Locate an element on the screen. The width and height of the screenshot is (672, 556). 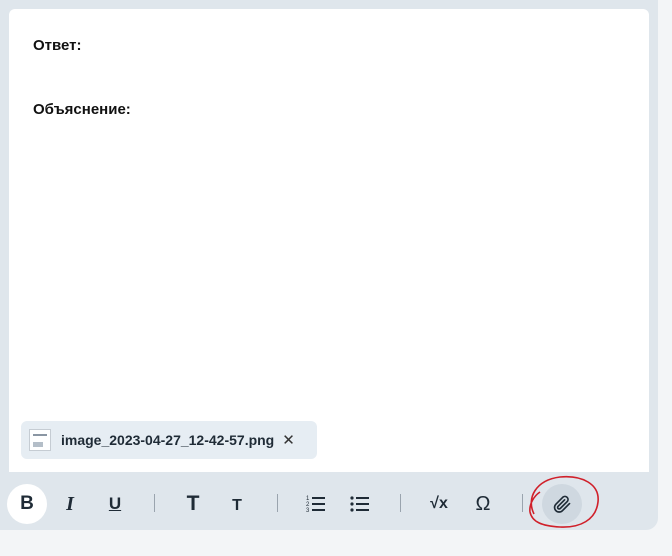
answer-label: Ответ: is located at coordinates (57, 45).